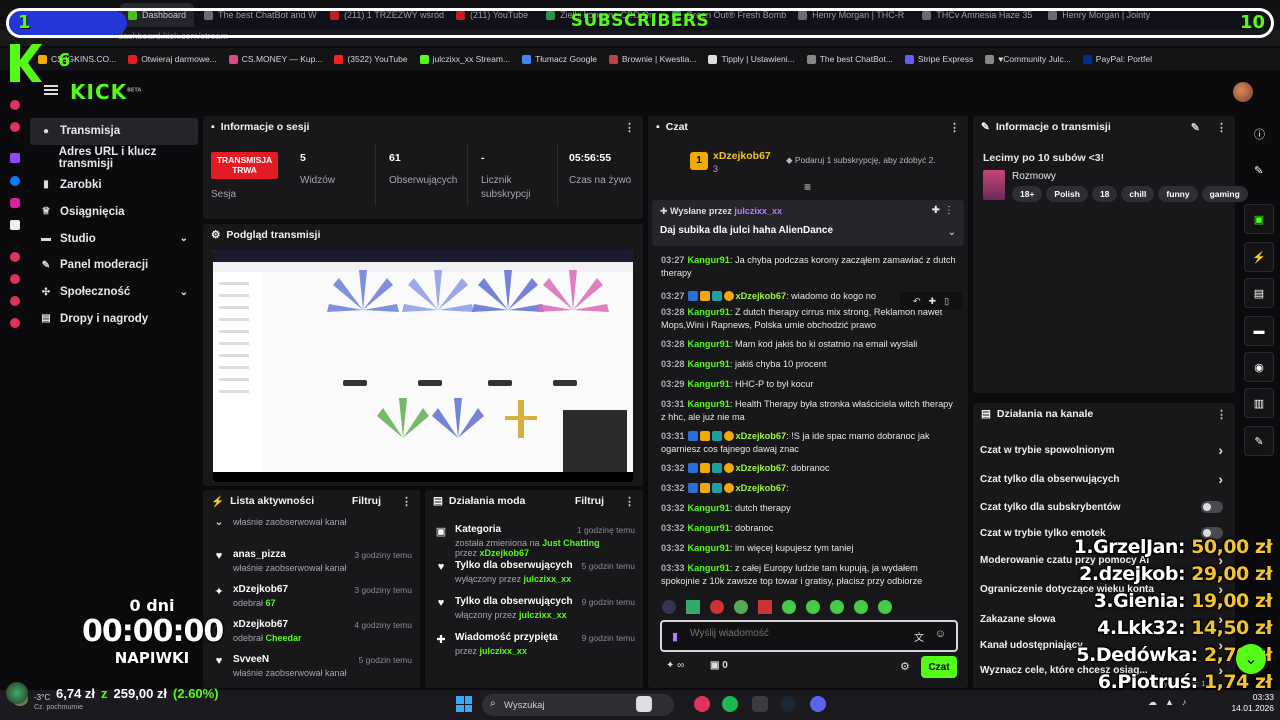 This screenshot has height=720, width=1280. What do you see at coordinates (1259, 331) in the screenshot?
I see `chat-button: ▬` at bounding box center [1259, 331].